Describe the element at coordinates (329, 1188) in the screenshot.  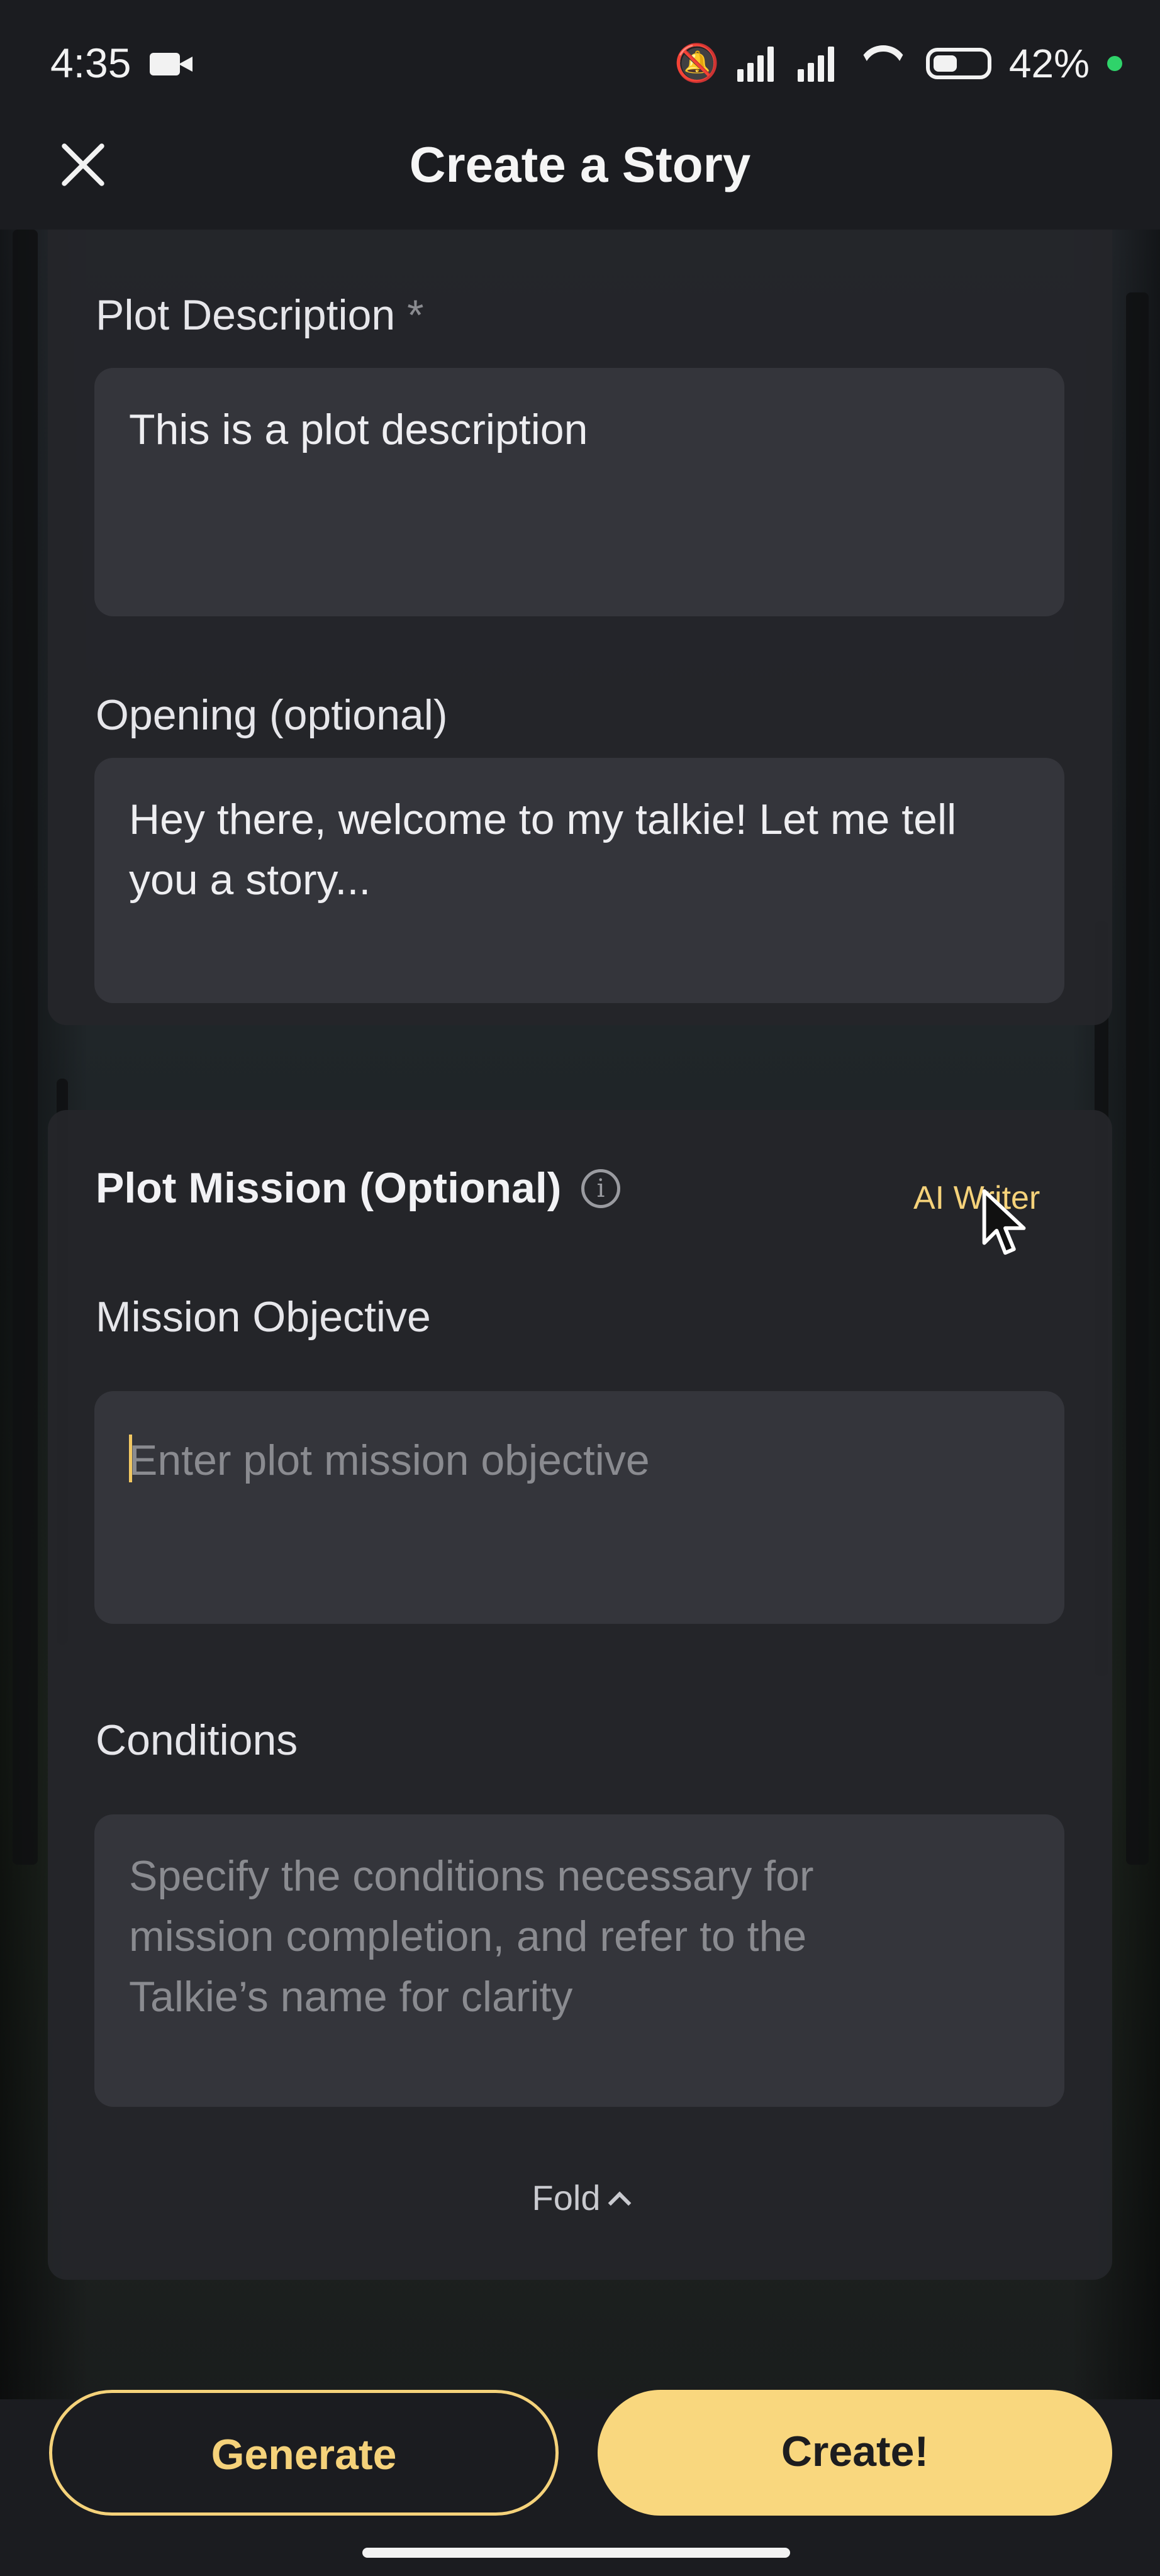
I see `plot-mission-title: Plot Mission (Optional)` at that location.